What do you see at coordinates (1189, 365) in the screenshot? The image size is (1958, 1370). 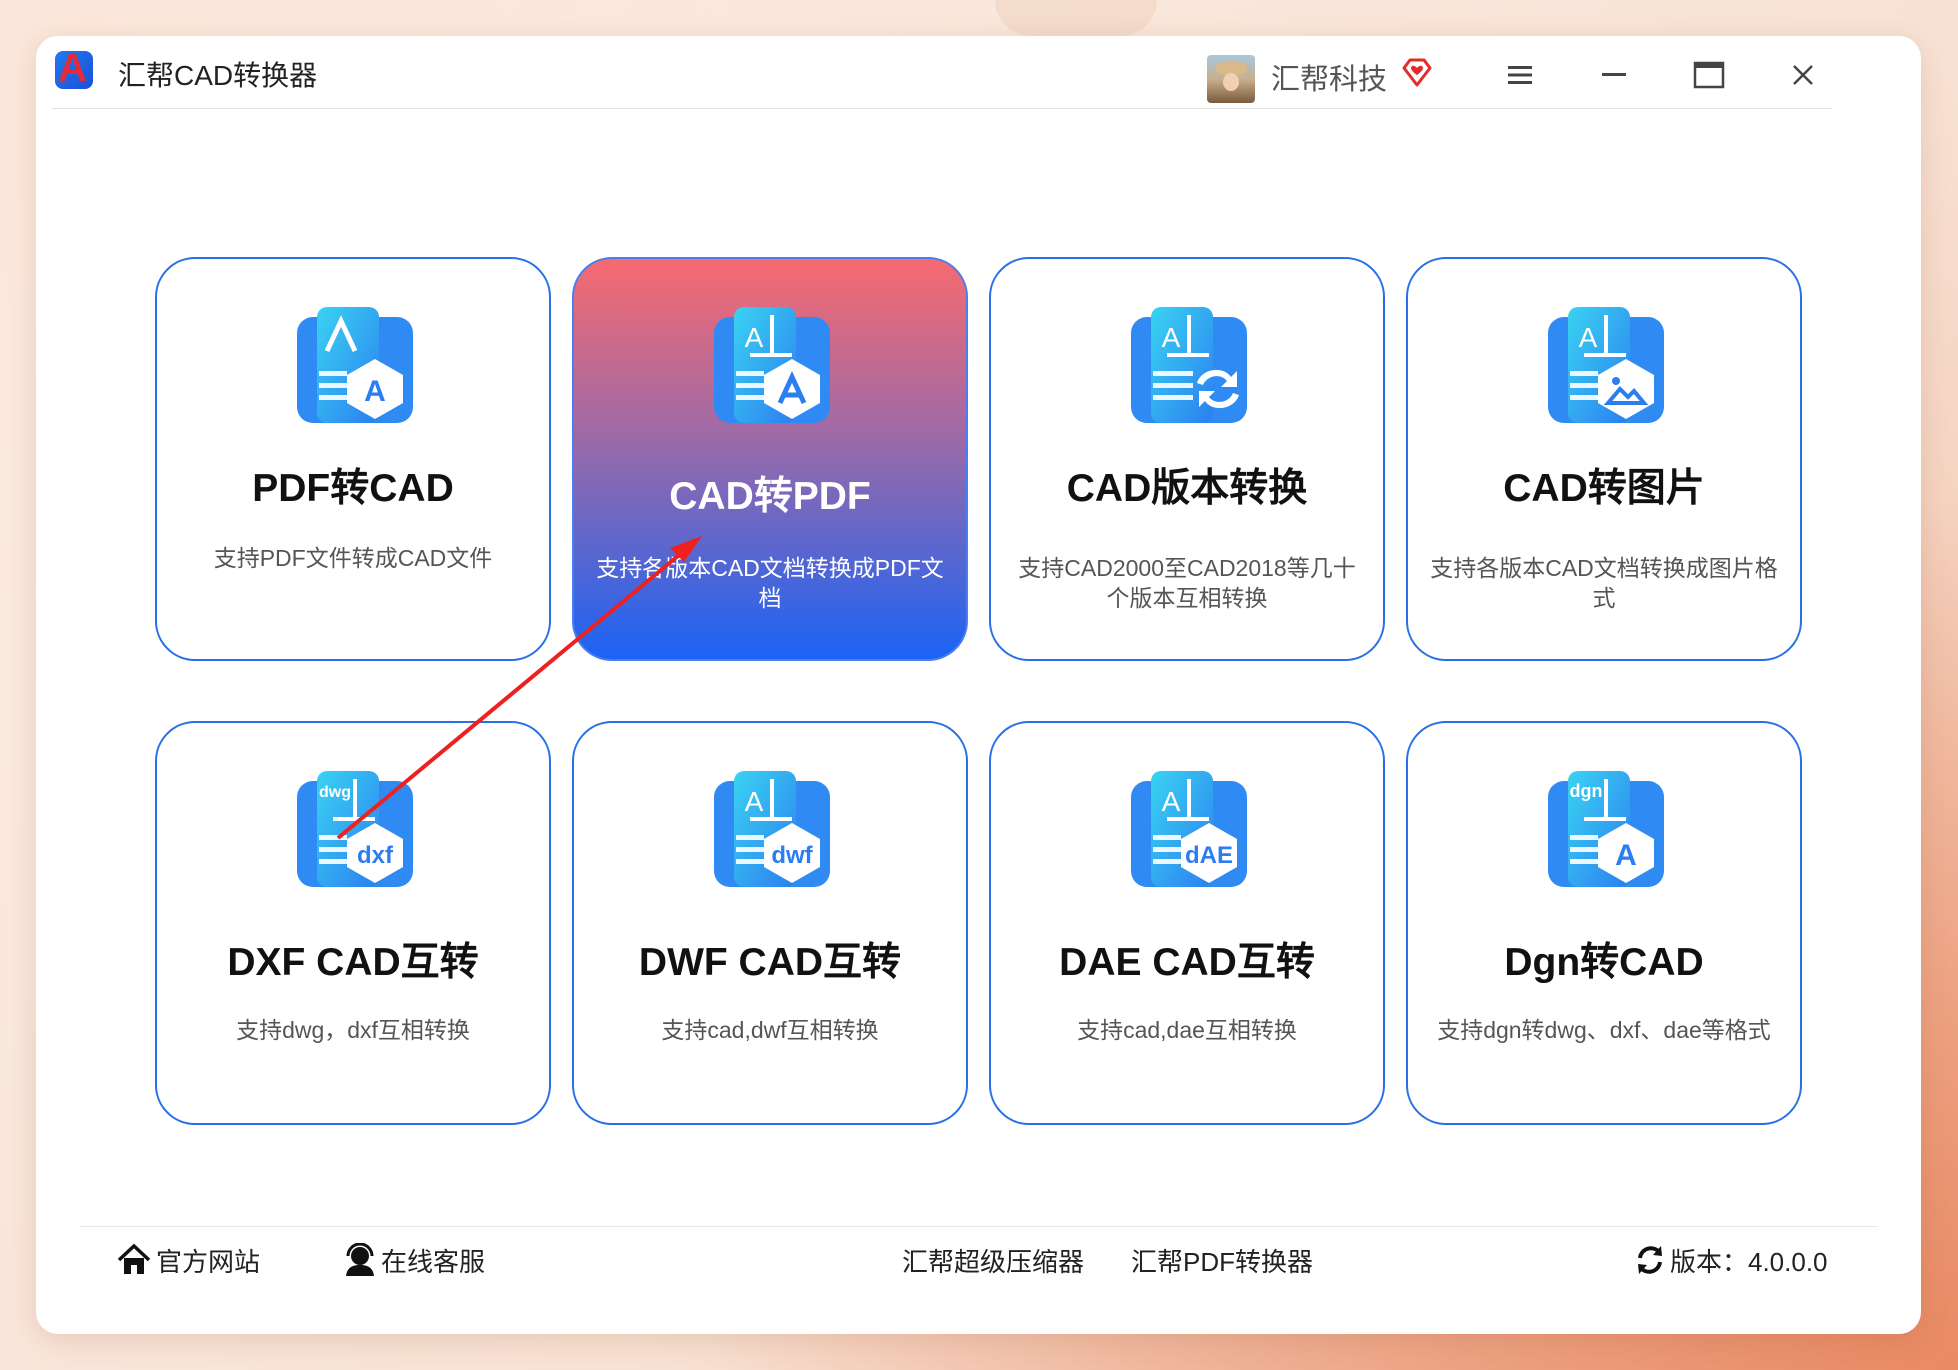 I see `cad-version-convert-icon: A` at bounding box center [1189, 365].